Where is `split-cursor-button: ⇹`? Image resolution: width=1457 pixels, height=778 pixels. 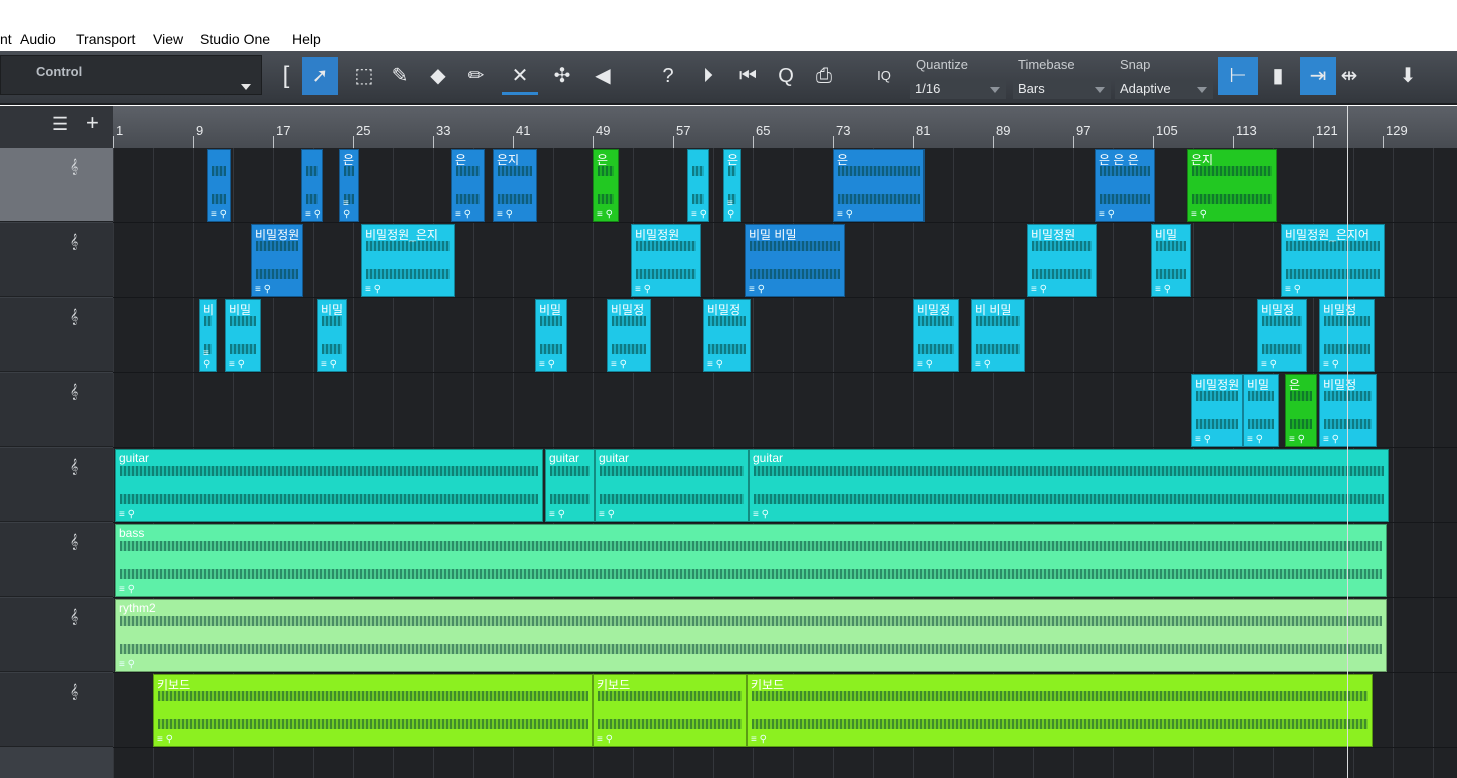
split-cursor-button: ⇹ is located at coordinates (1349, 76).